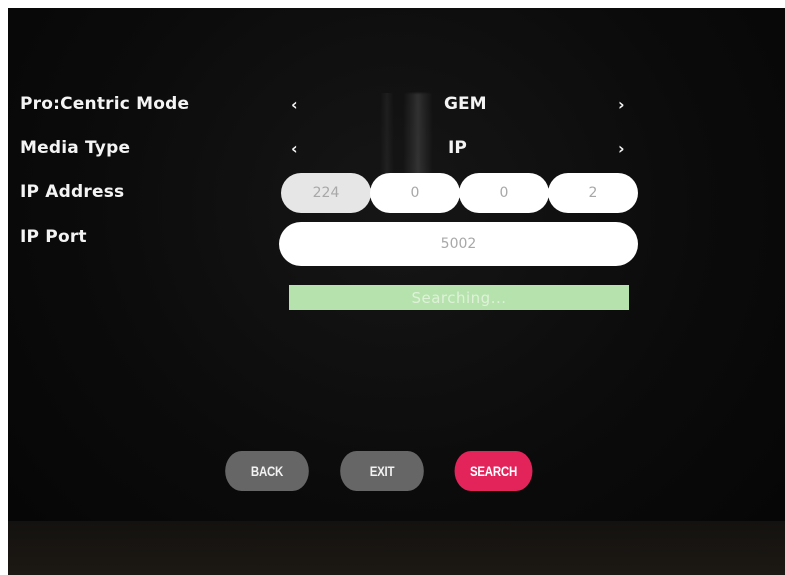  Describe the element at coordinates (382, 471) in the screenshot. I see `exit-button: EXIT` at that location.